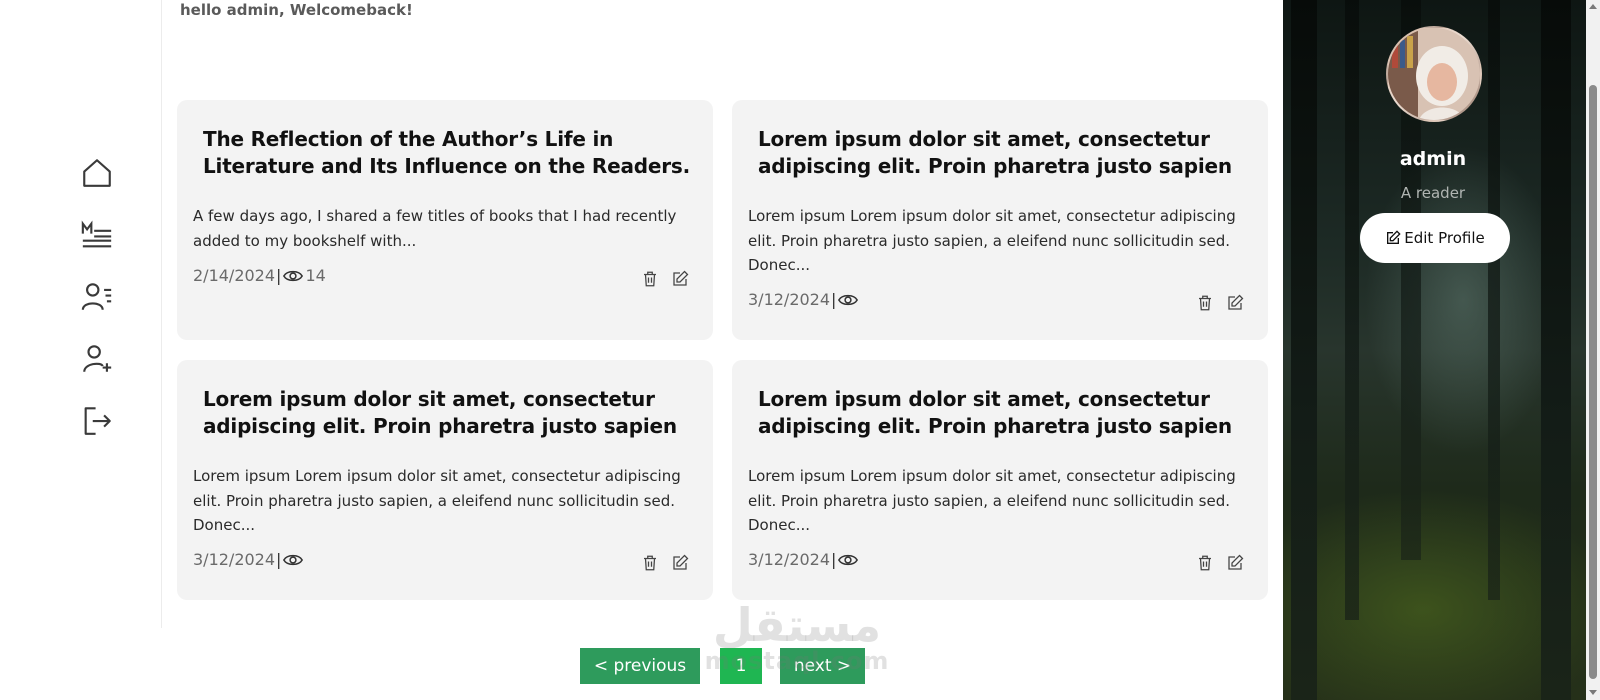  I want to click on post-date: 2/14/2024, so click(234, 275).